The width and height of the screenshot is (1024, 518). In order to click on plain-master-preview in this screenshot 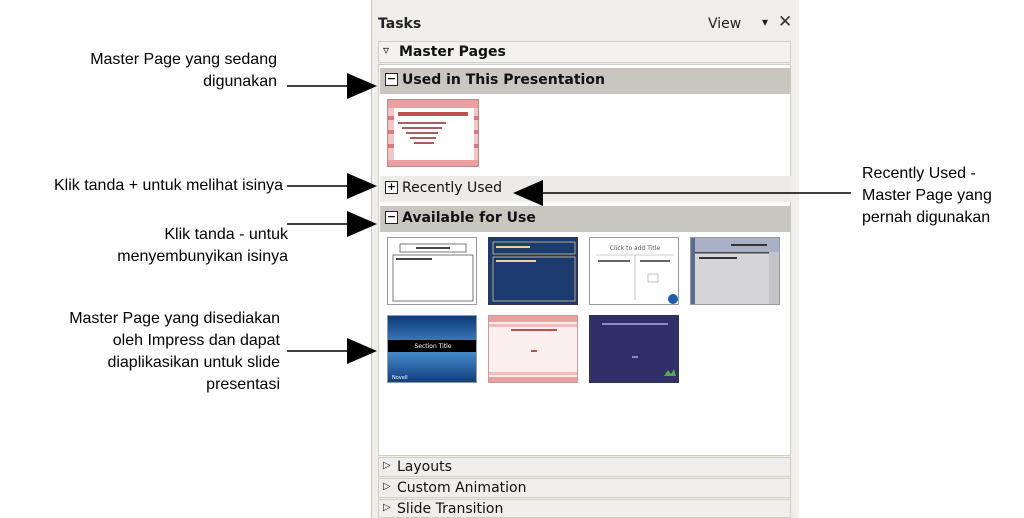, I will do `click(432, 271)`.